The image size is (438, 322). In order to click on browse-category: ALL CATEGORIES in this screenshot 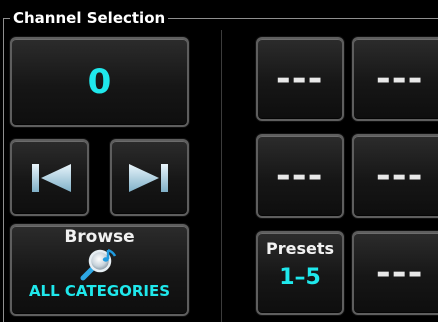, I will do `click(99, 291)`.